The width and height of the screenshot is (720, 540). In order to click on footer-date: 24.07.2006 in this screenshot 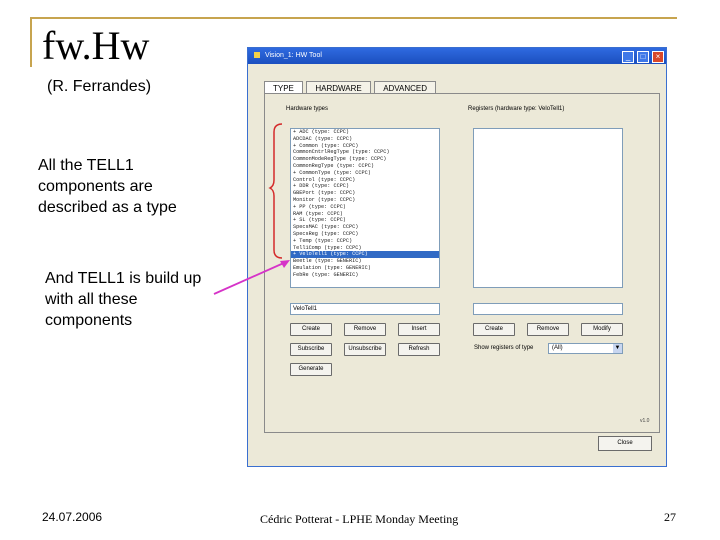, I will do `click(72, 517)`.